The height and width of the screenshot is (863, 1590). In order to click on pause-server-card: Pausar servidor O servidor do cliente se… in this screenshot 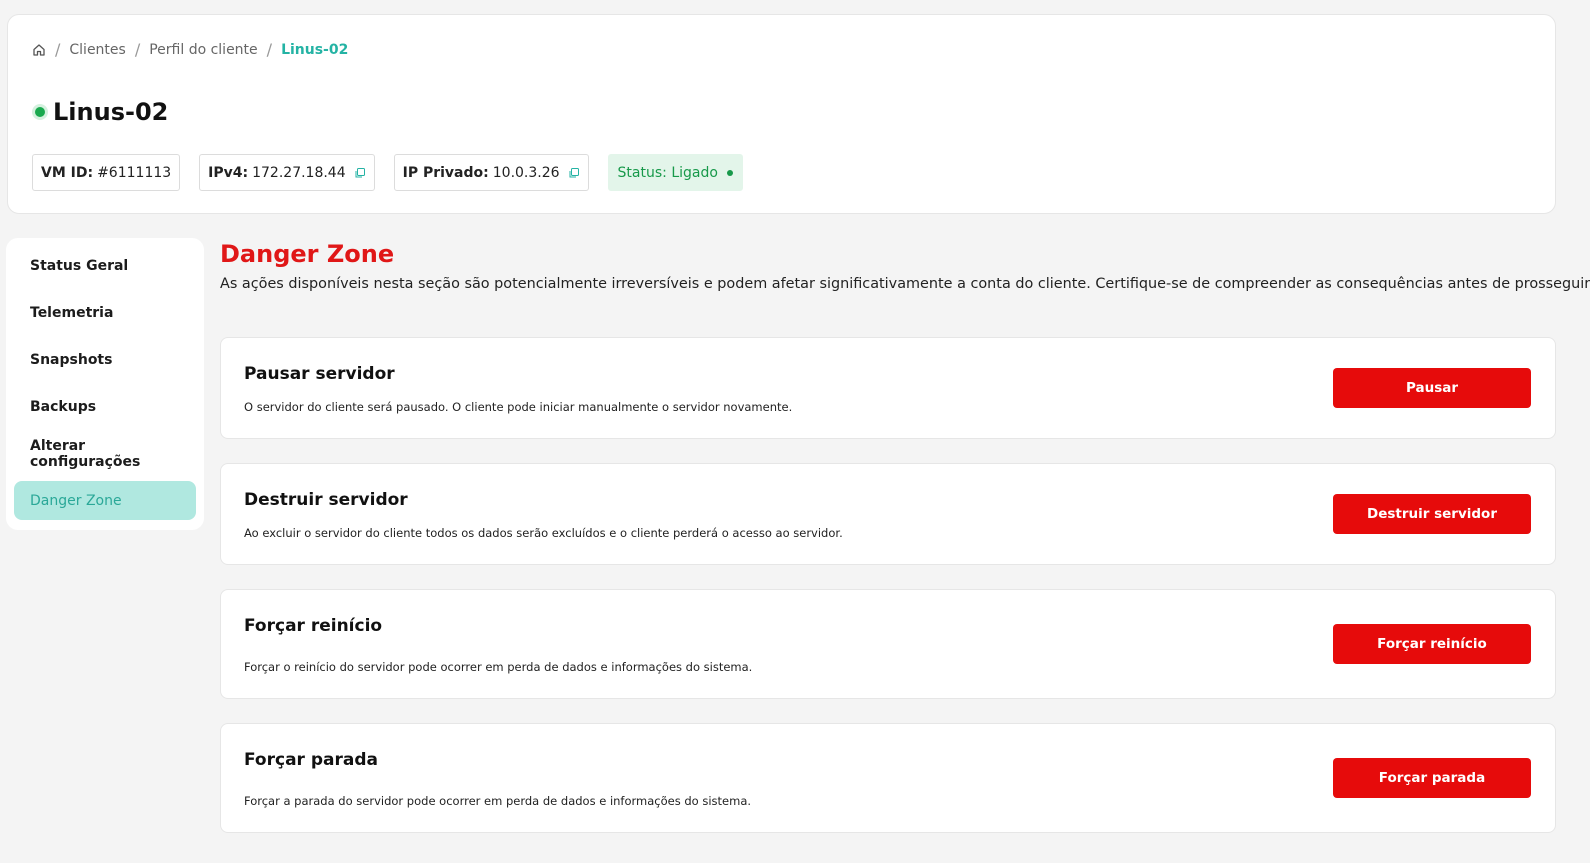, I will do `click(888, 388)`.